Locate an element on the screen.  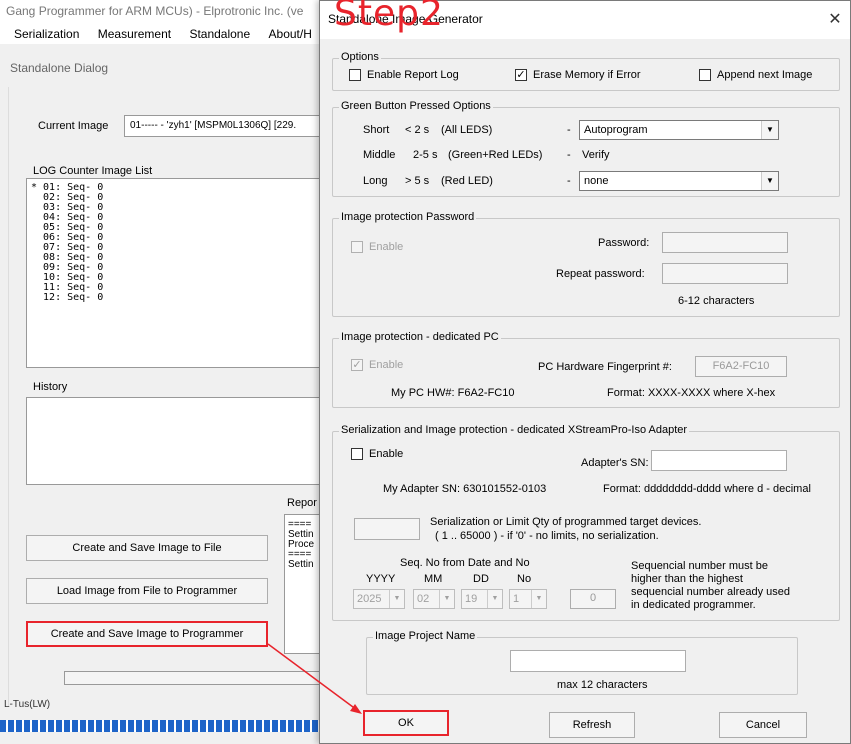
arrow-line is located at coordinates (312, 677).